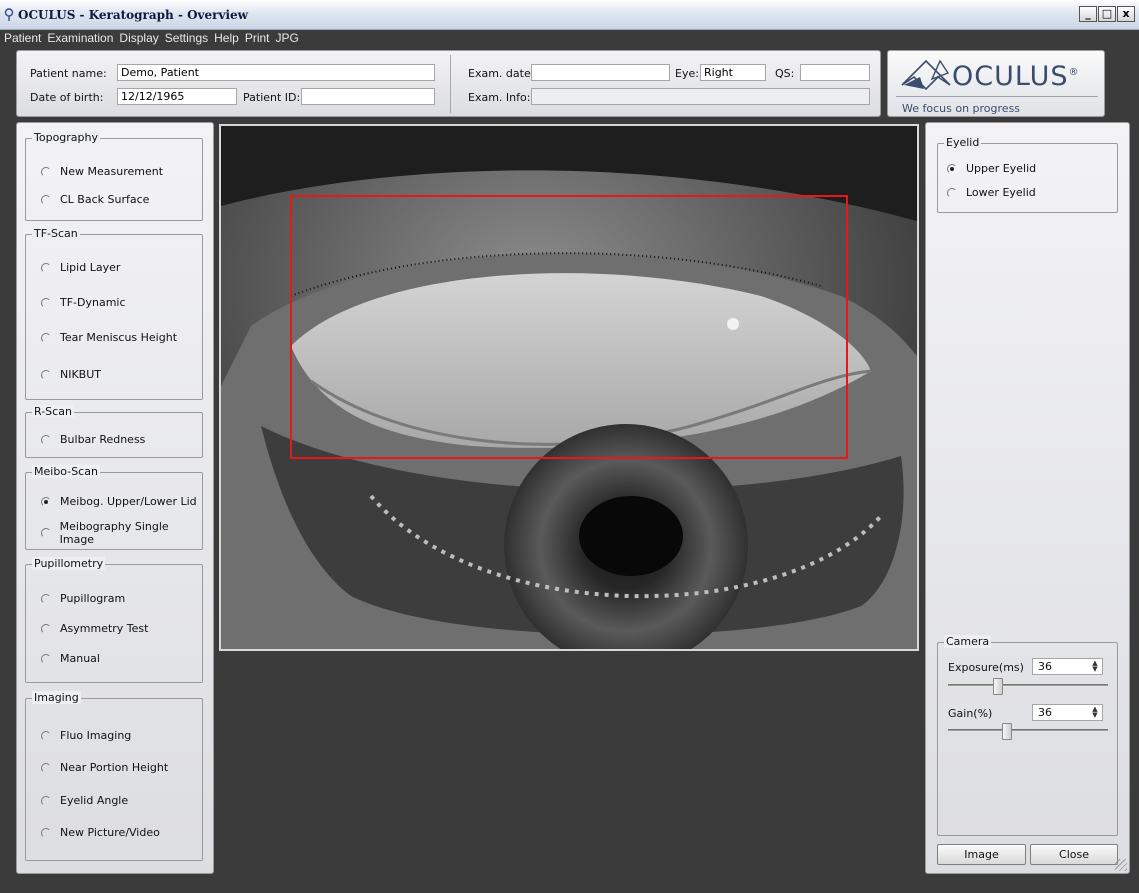  What do you see at coordinates (96, 735) in the screenshot?
I see `radio-label: Fluo Imaging` at bounding box center [96, 735].